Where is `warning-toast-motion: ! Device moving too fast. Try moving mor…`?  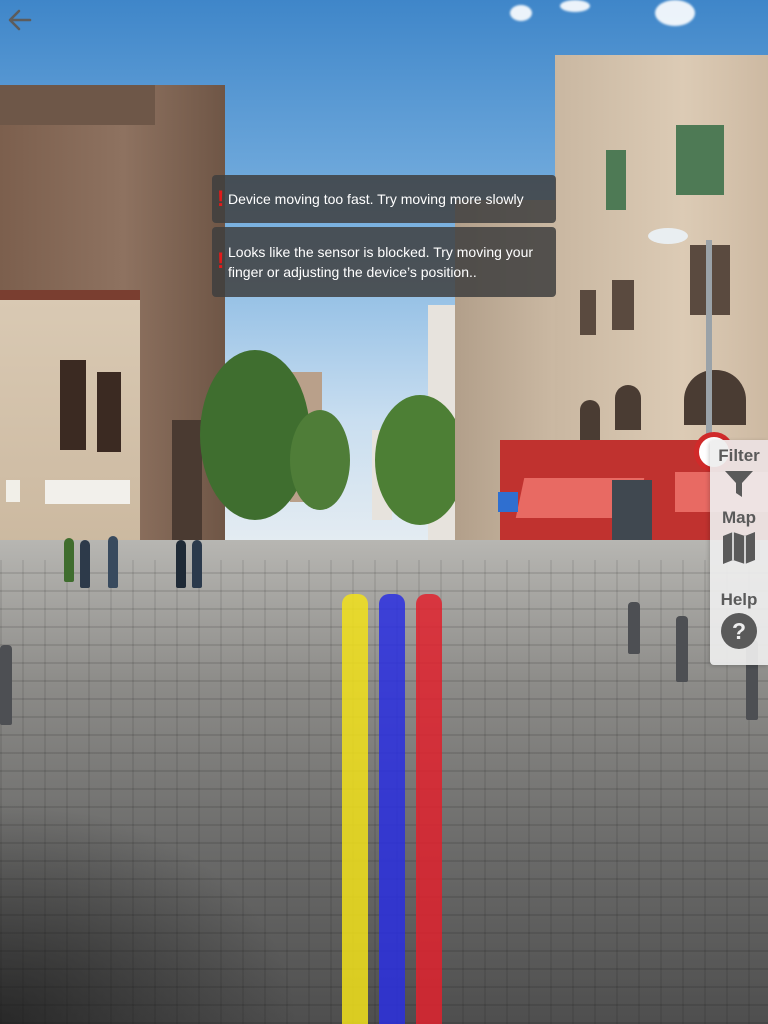 warning-toast-motion: ! Device moving too fast. Try moving mor… is located at coordinates (384, 199).